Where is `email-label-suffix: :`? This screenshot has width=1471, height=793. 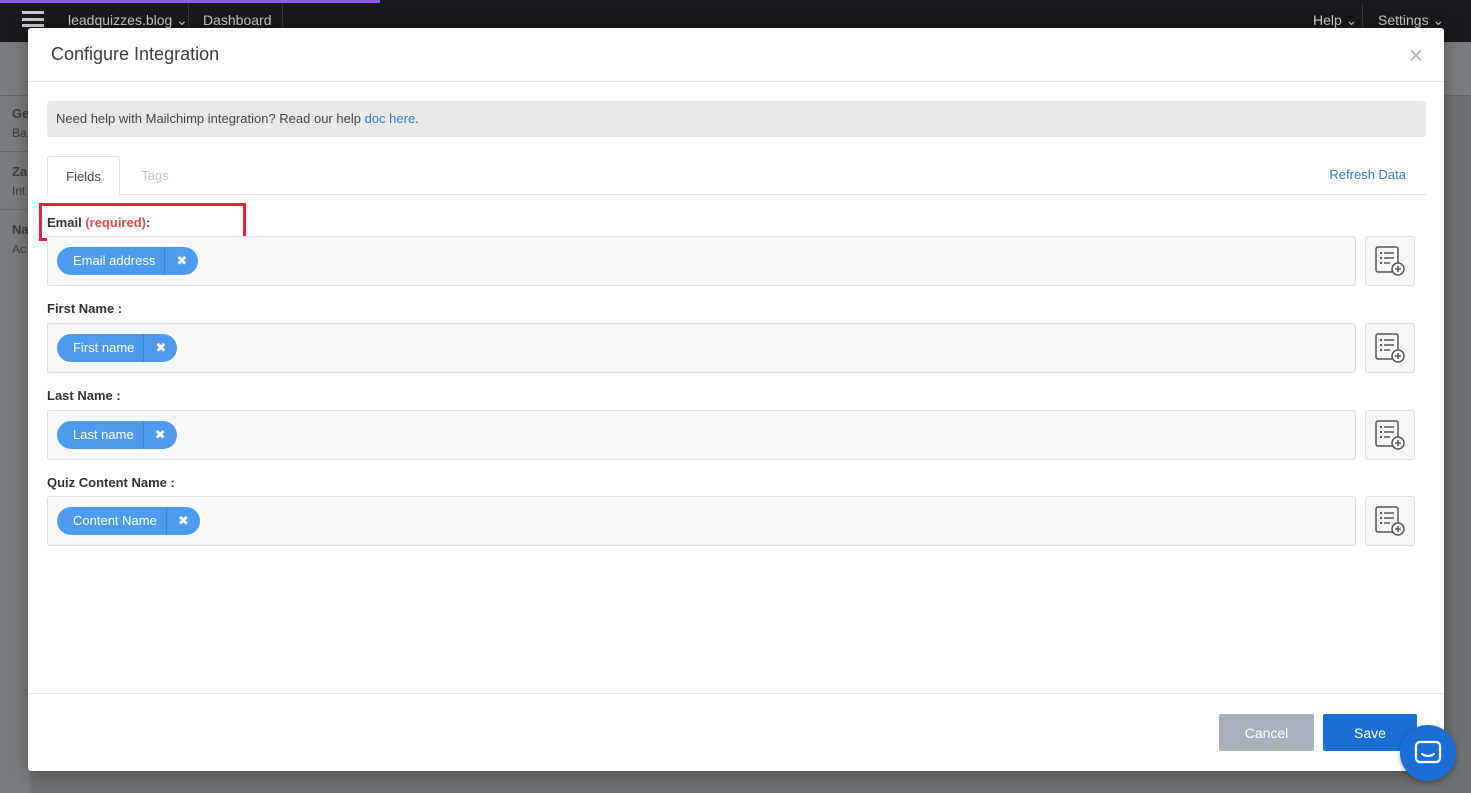
email-label-suffix: : is located at coordinates (148, 222).